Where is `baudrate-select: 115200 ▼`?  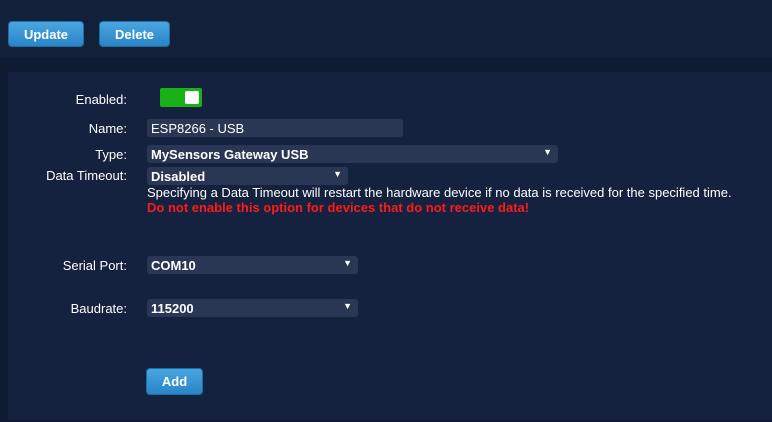 baudrate-select: 115200 ▼ is located at coordinates (252, 308).